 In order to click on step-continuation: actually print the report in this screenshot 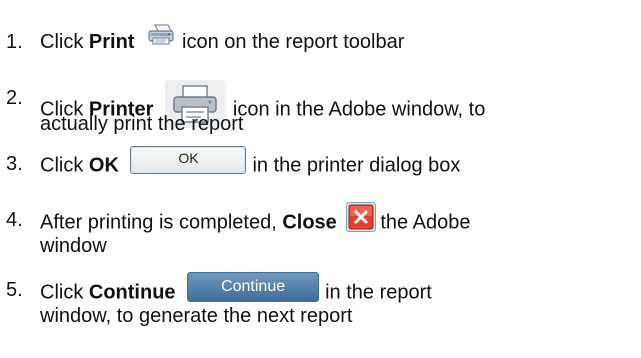, I will do `click(142, 124)`.